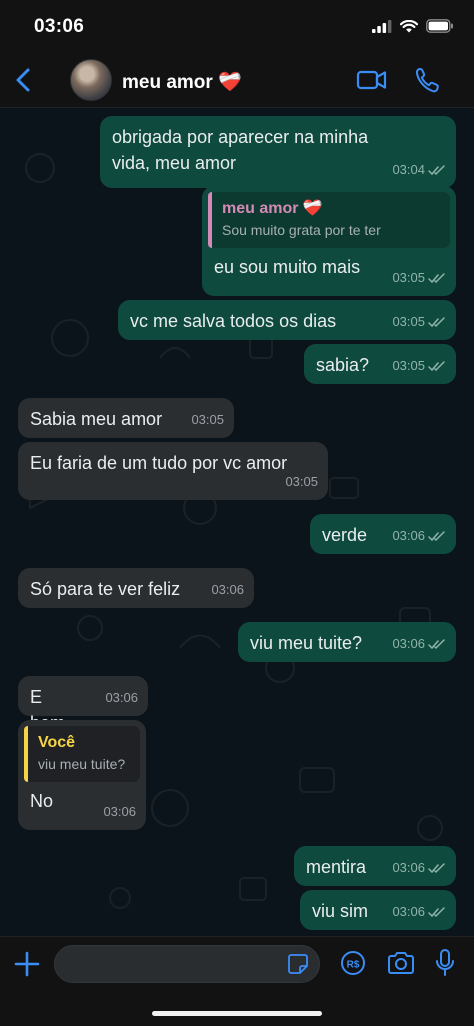 The height and width of the screenshot is (1026, 474). I want to click on message-bubble-incoming: Só para te ver feliz 03:06, so click(136, 588).